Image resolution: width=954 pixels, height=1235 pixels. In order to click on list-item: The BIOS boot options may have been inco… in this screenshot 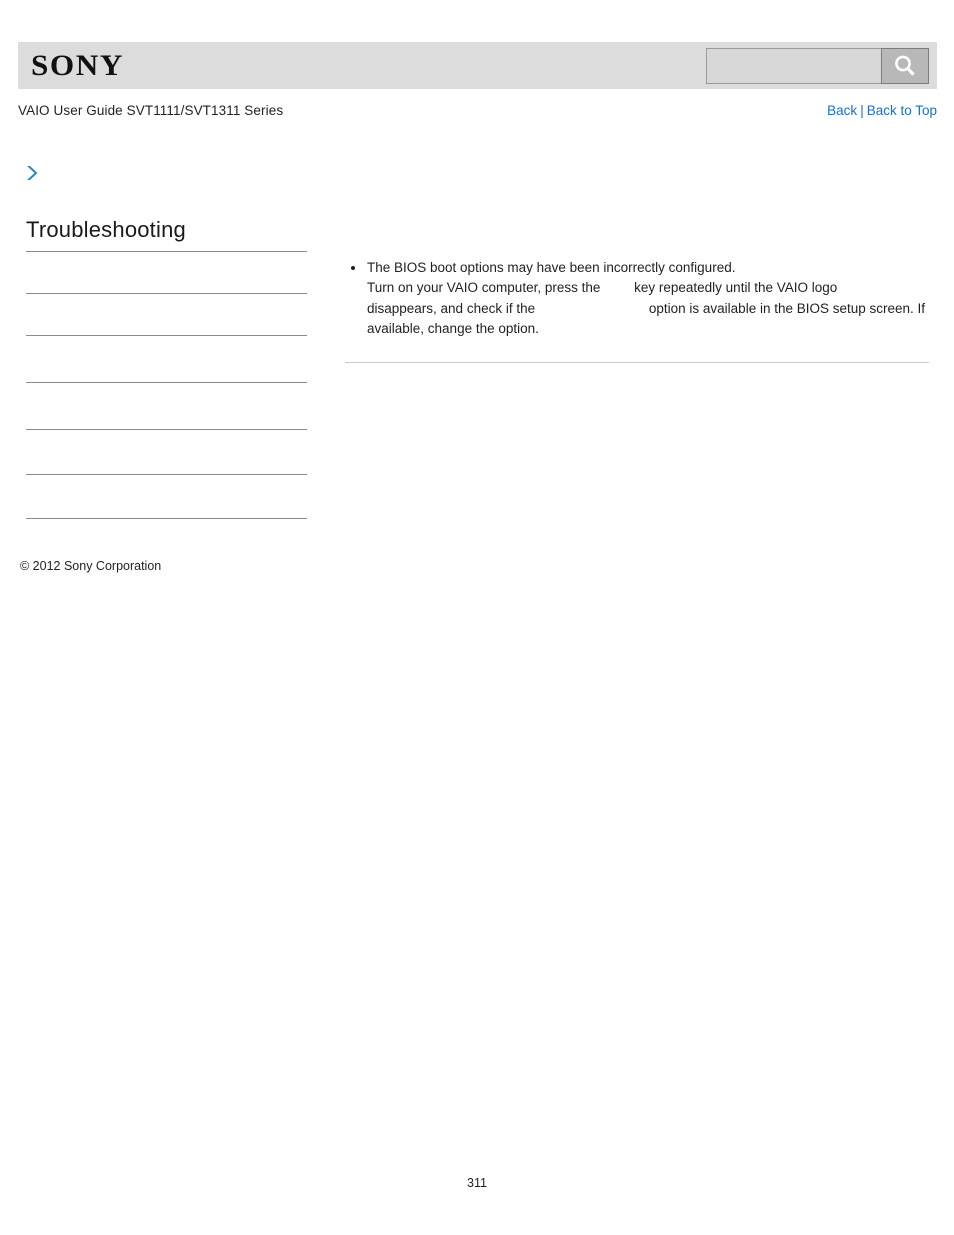, I will do `click(637, 299)`.